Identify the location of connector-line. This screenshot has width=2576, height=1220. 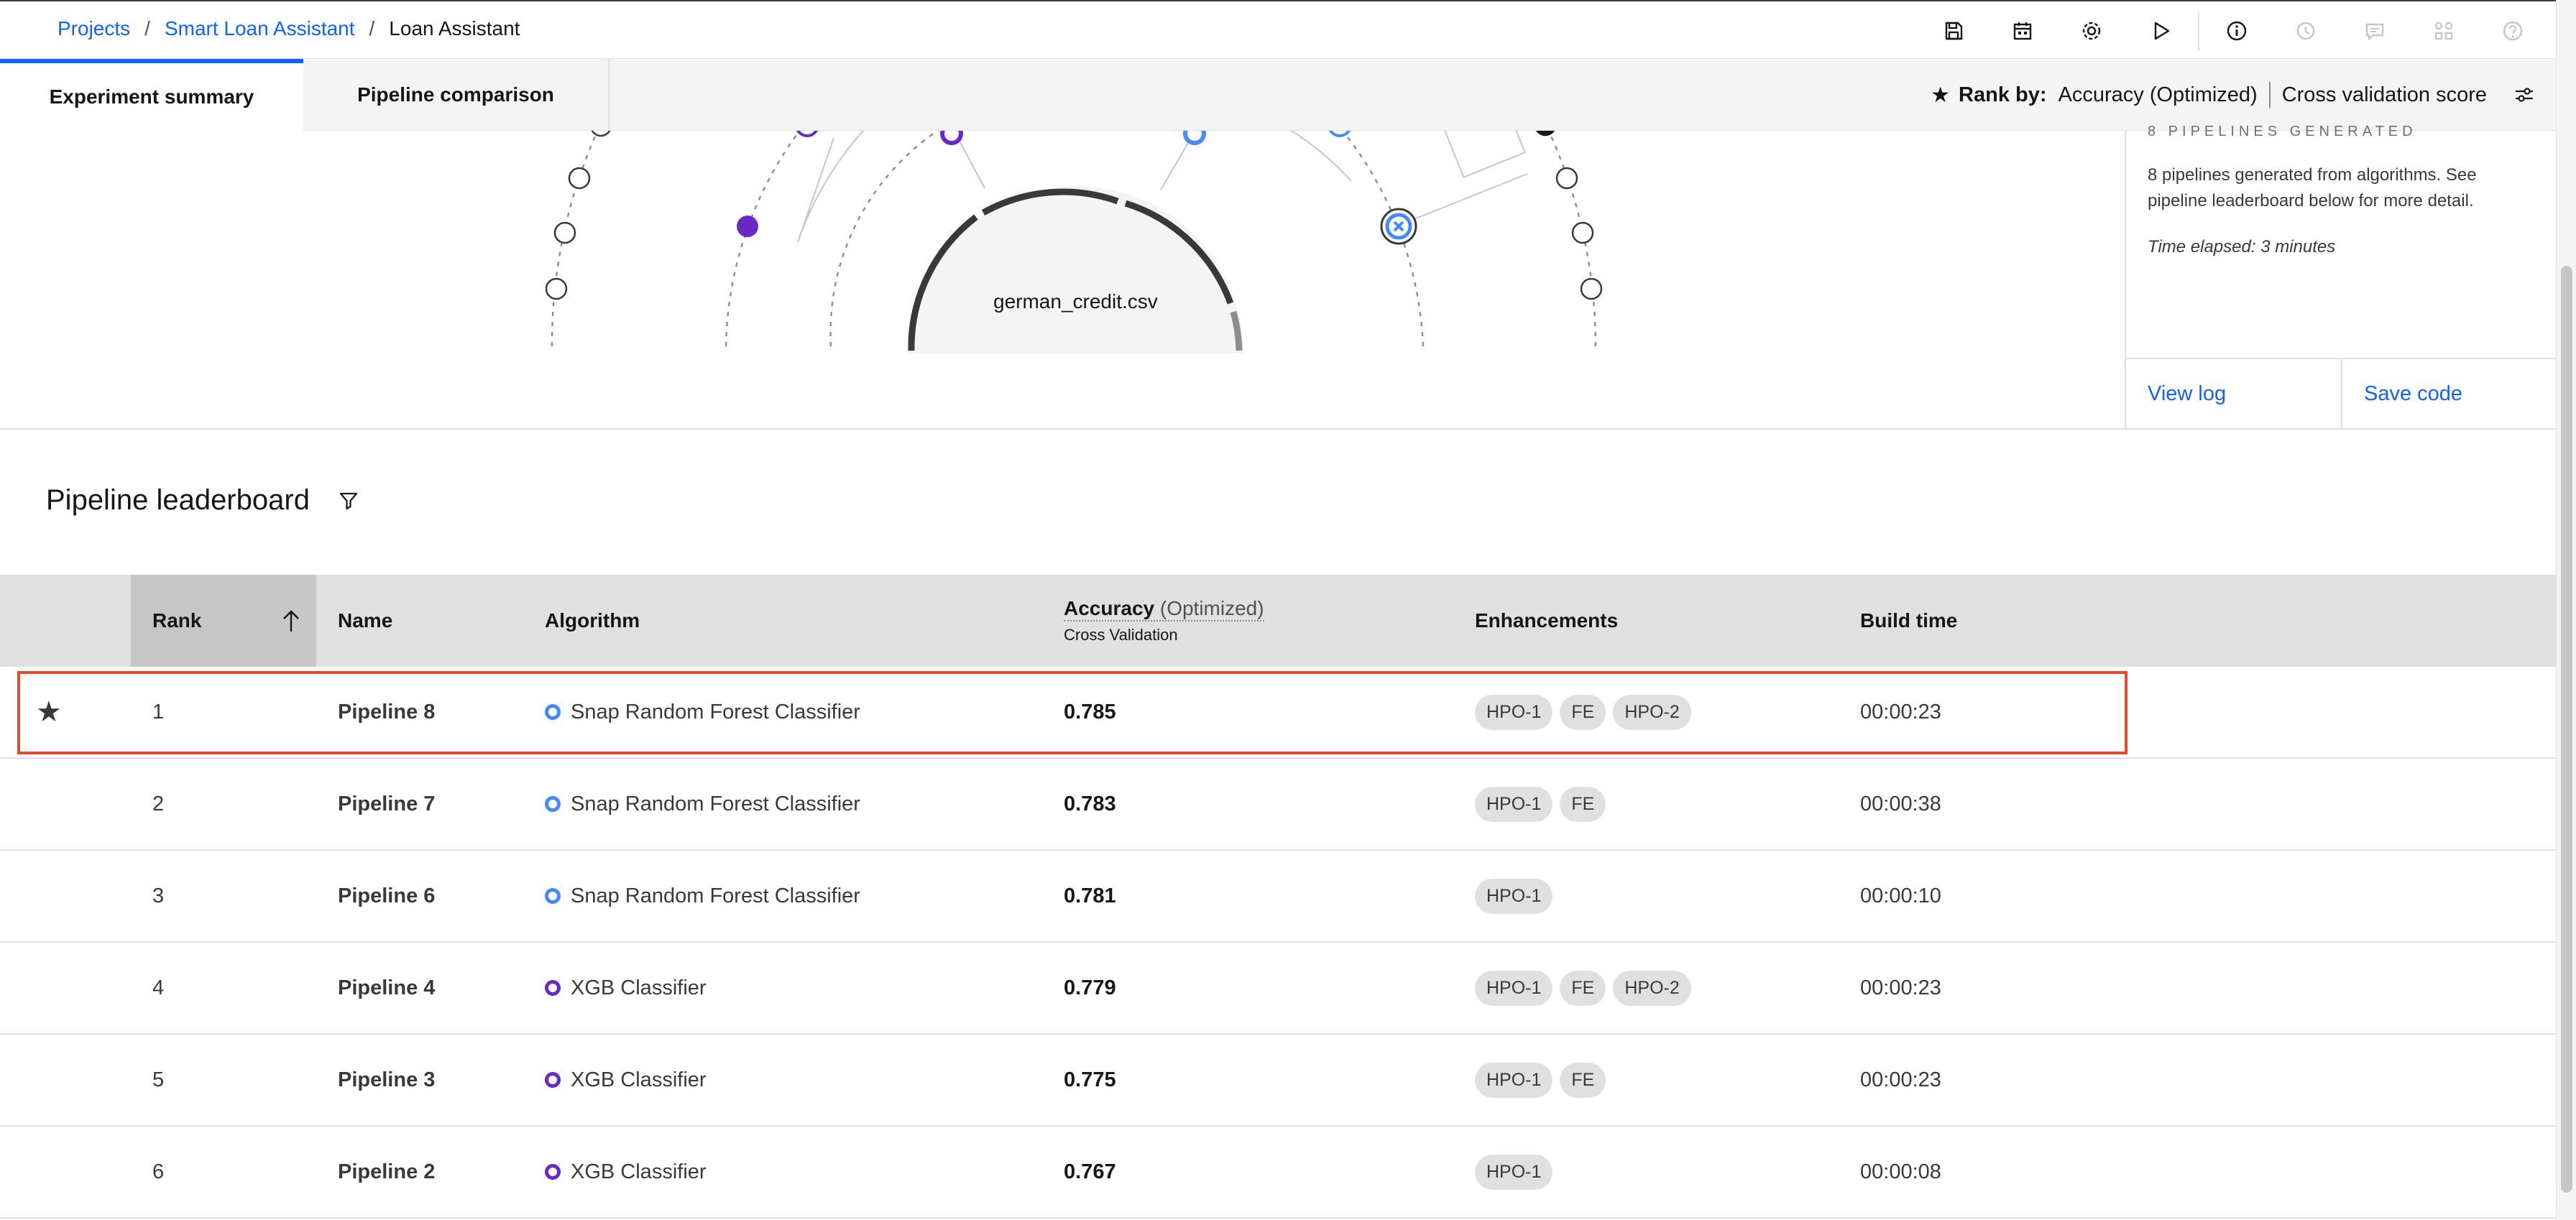
(970, 161).